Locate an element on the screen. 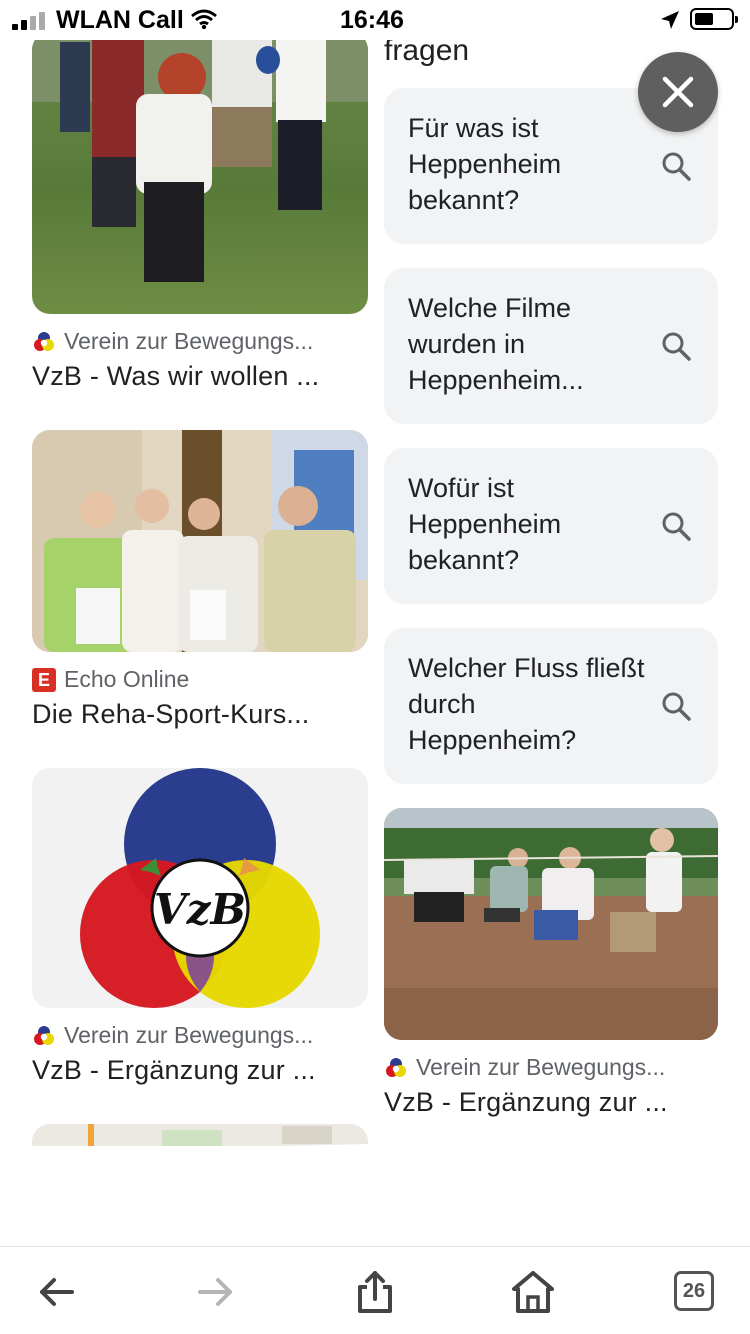  group-exercise-photo is located at coordinates (200, 177).